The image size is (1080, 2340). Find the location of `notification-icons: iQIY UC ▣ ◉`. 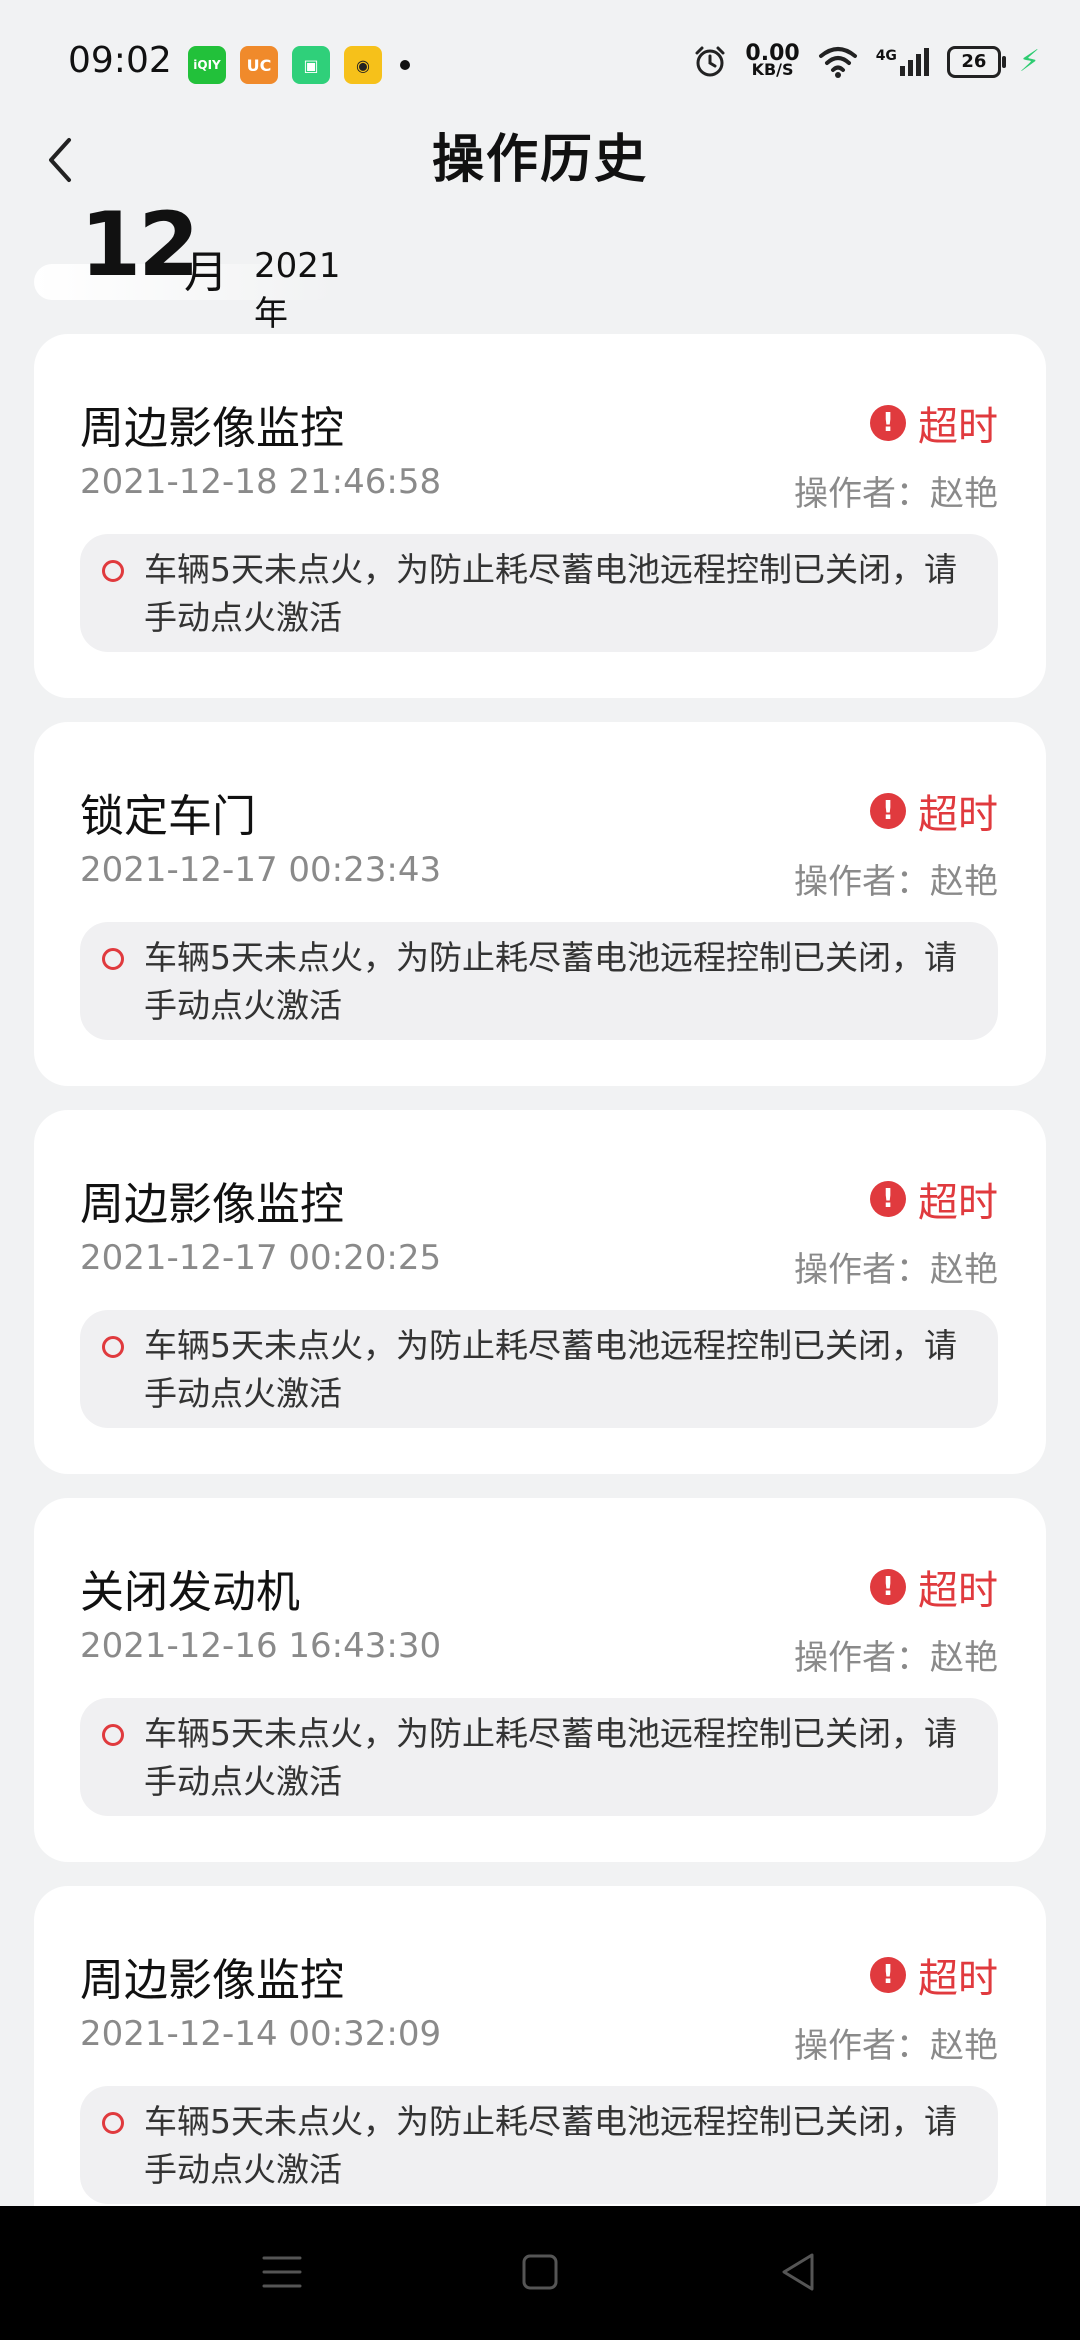

notification-icons: iQIY UC ▣ ◉ is located at coordinates (299, 65).